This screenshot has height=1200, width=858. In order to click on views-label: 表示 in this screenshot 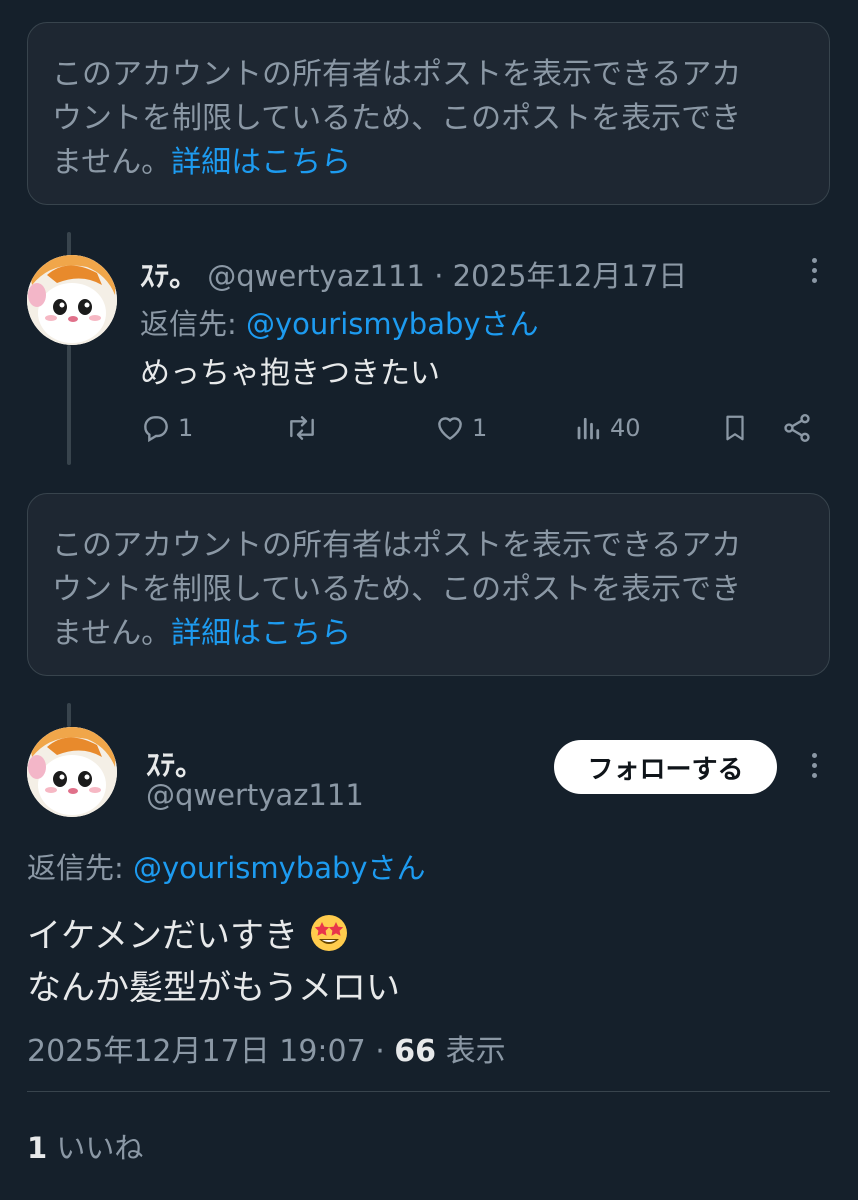, I will do `click(471, 1051)`.